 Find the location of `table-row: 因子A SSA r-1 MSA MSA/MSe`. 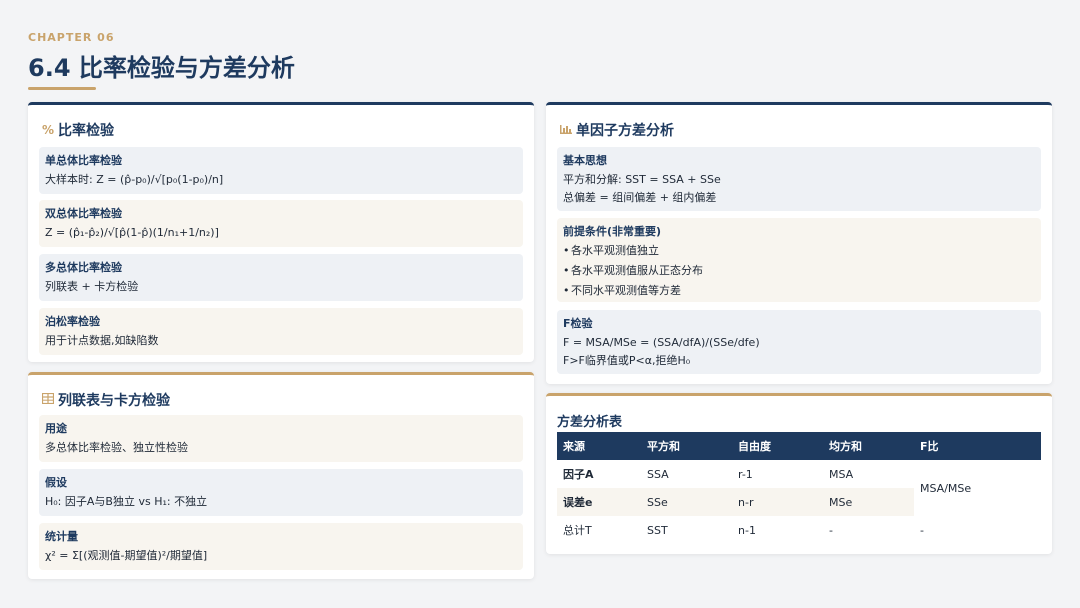

table-row: 因子A SSA r-1 MSA MSA/MSe is located at coordinates (799, 477).